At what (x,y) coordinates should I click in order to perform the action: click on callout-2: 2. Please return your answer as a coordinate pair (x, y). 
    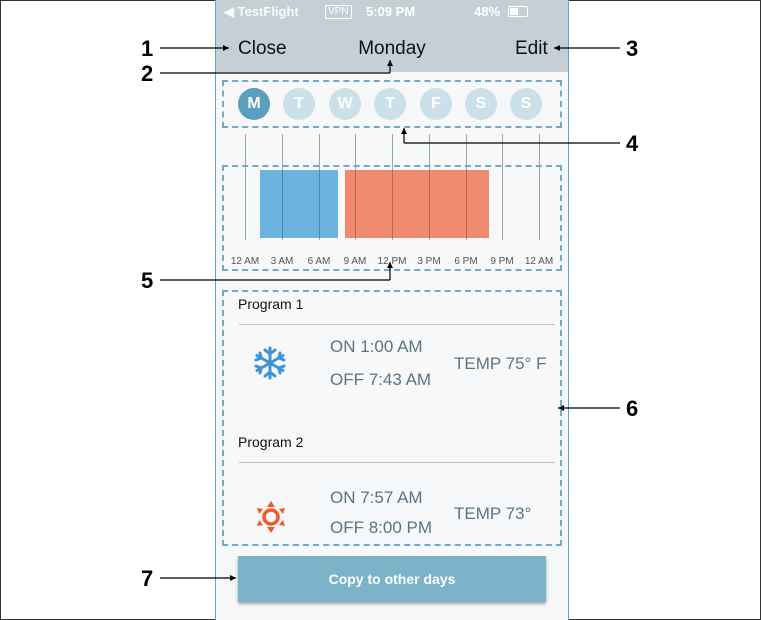
    Looking at the image, I should click on (147, 73).